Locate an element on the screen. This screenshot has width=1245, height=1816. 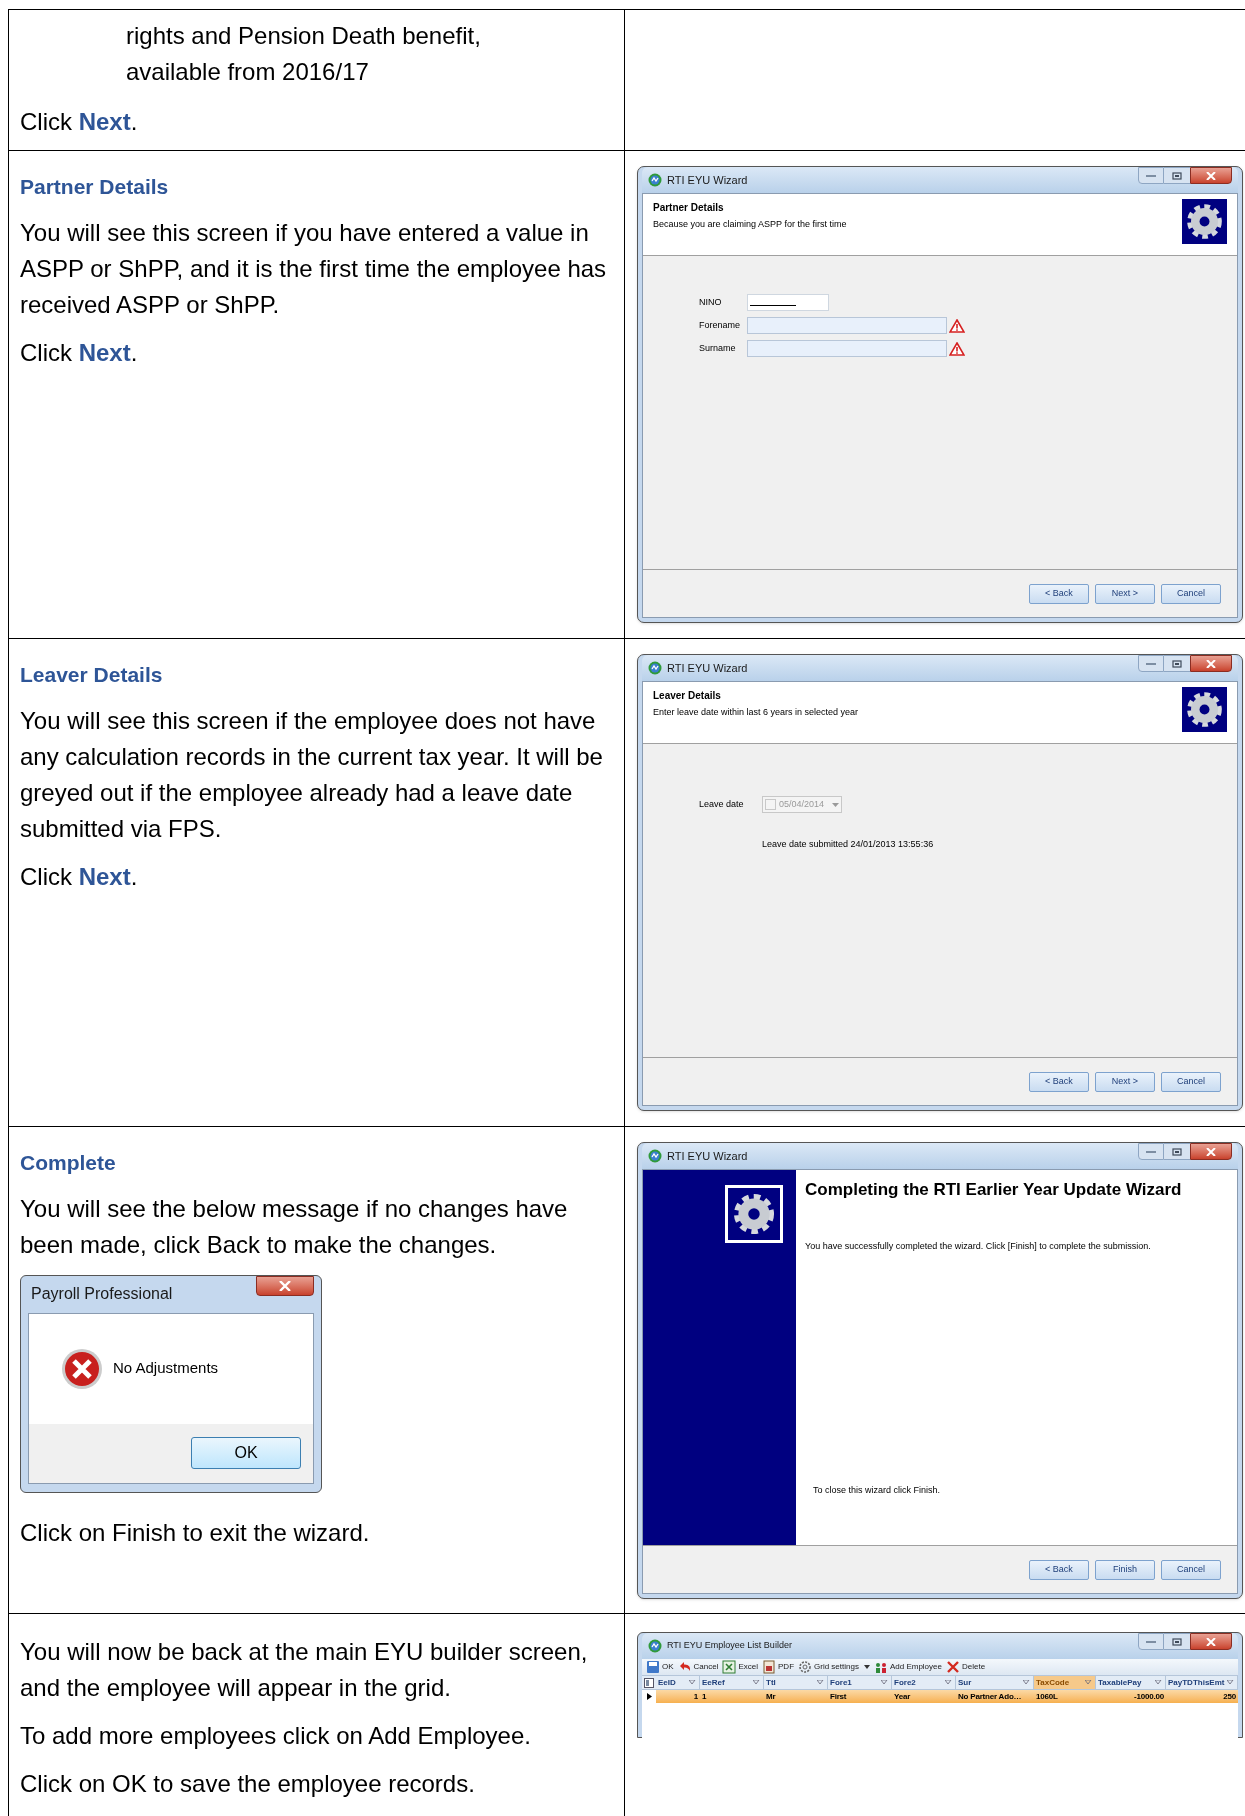
spreadsheet-icon is located at coordinates (729, 1667).